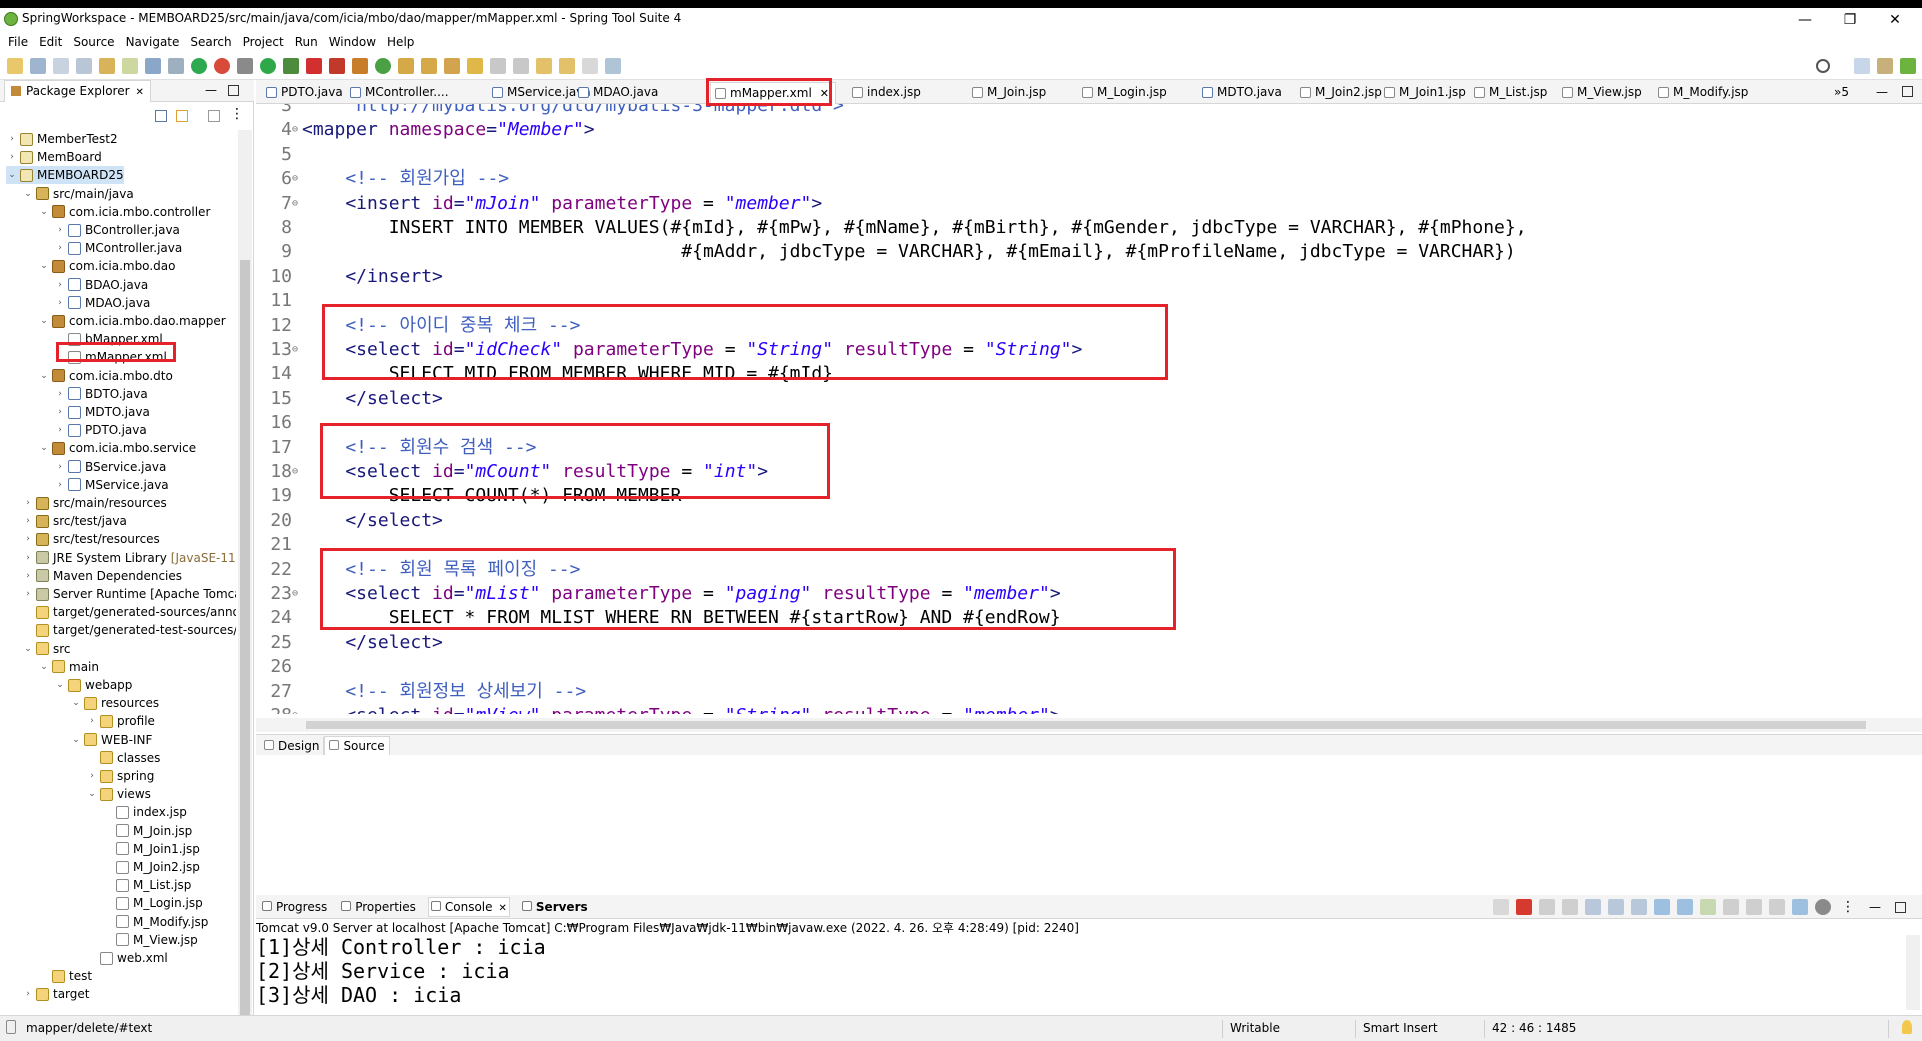  Describe the element at coordinates (110, 467) in the screenshot. I see `tree-item: › BService.java` at that location.